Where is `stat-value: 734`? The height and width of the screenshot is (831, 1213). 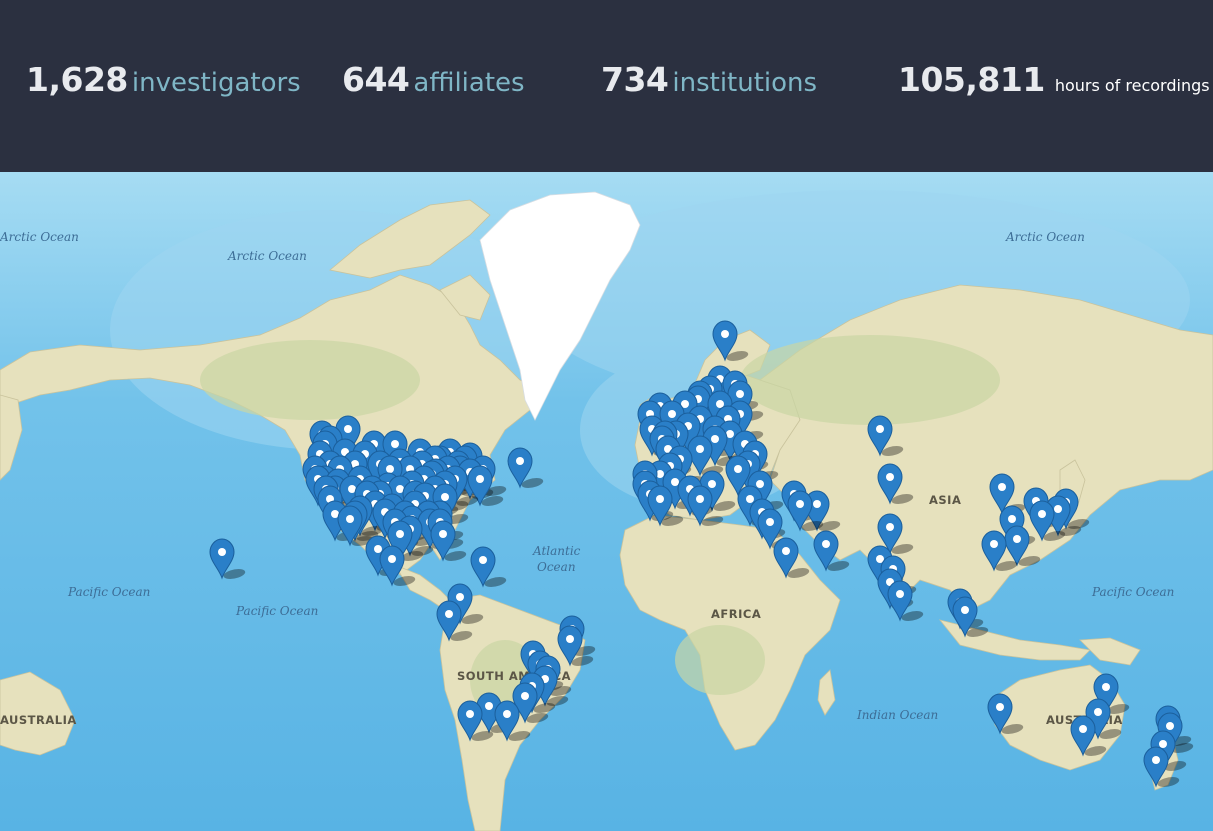
stat-value: 734 is located at coordinates (635, 79).